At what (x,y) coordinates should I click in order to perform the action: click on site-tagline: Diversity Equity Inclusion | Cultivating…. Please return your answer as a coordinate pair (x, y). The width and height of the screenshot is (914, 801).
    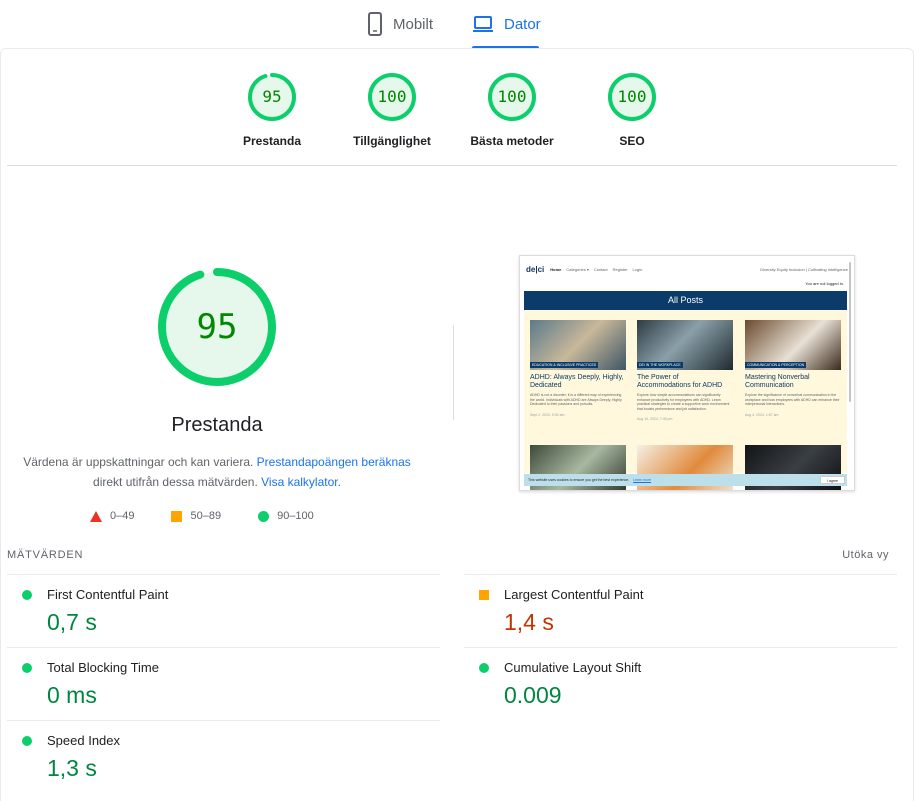
    Looking at the image, I should click on (804, 269).